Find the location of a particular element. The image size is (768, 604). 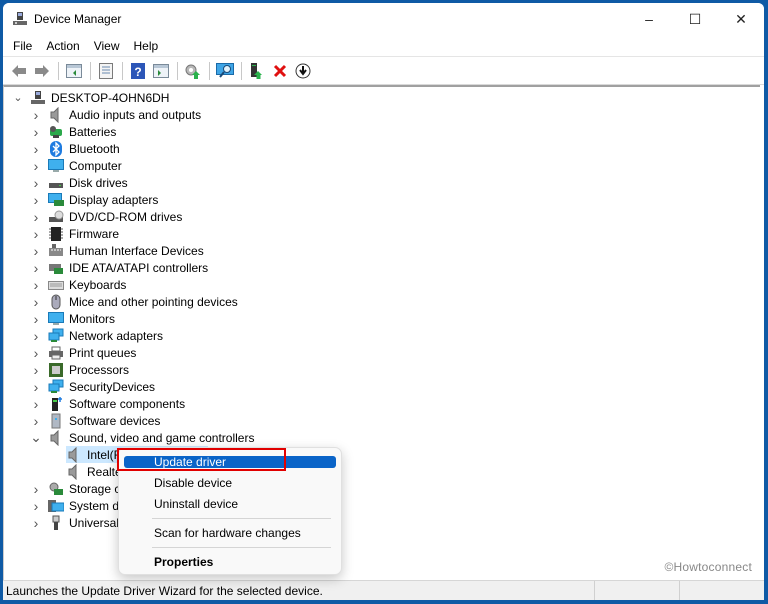

status-pane is located at coordinates (721, 590).